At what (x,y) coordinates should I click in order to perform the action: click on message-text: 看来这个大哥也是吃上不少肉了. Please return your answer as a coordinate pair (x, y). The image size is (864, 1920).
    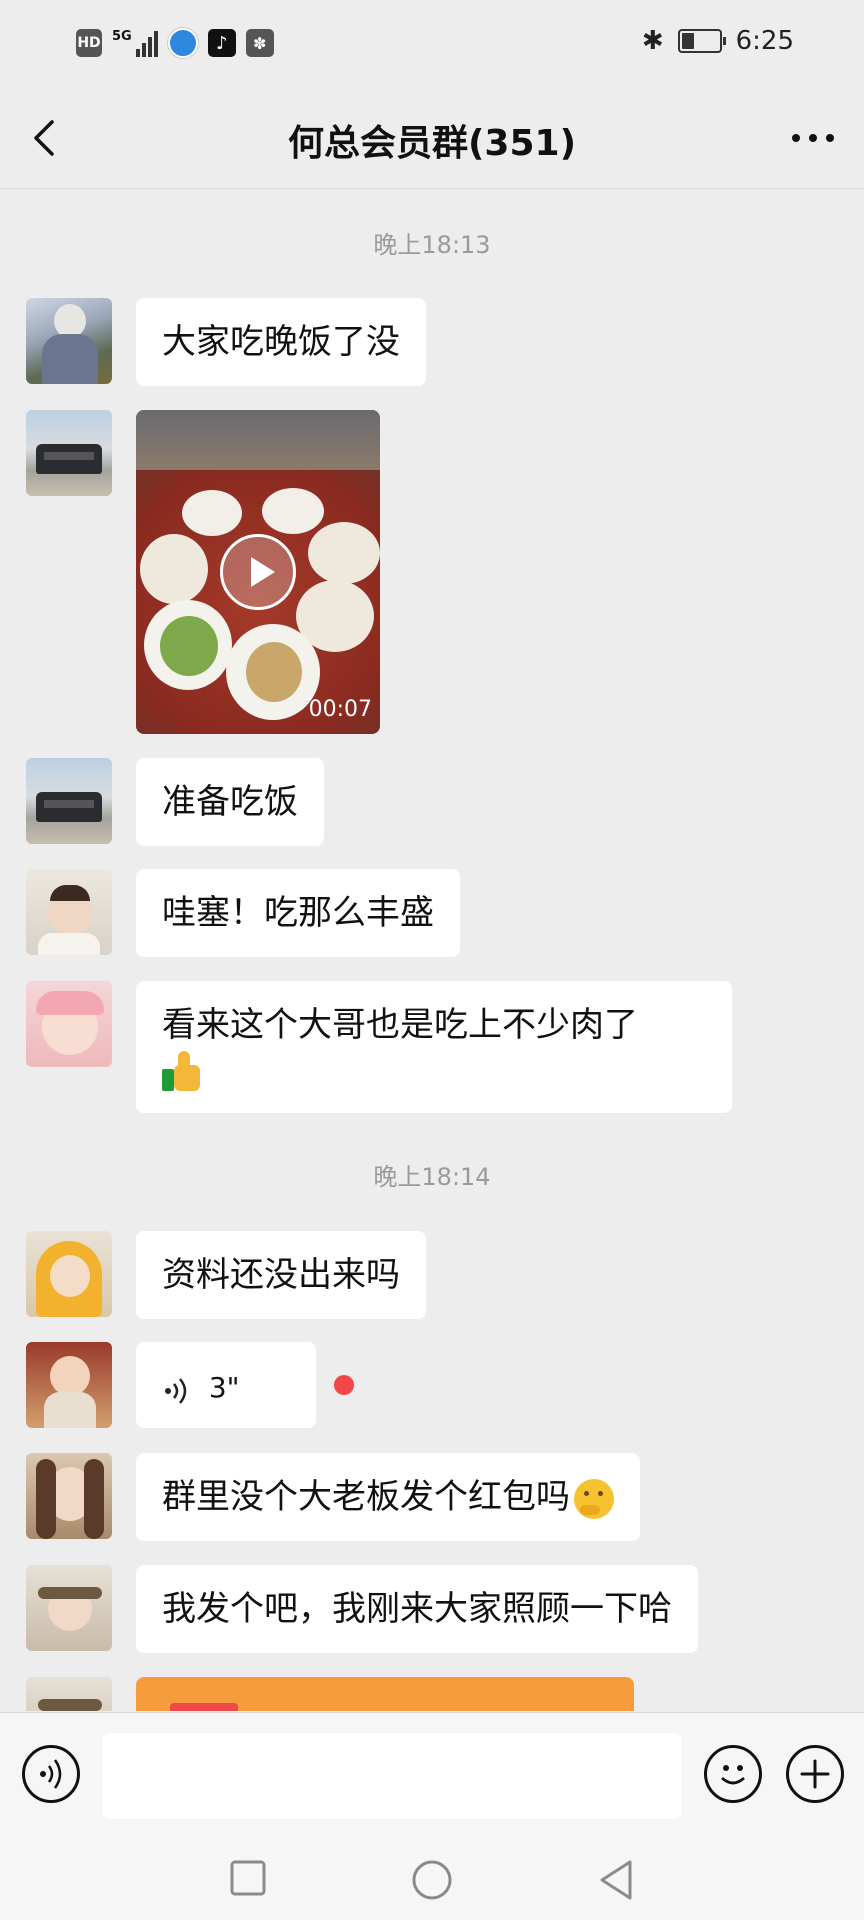
    Looking at the image, I should click on (400, 1025).